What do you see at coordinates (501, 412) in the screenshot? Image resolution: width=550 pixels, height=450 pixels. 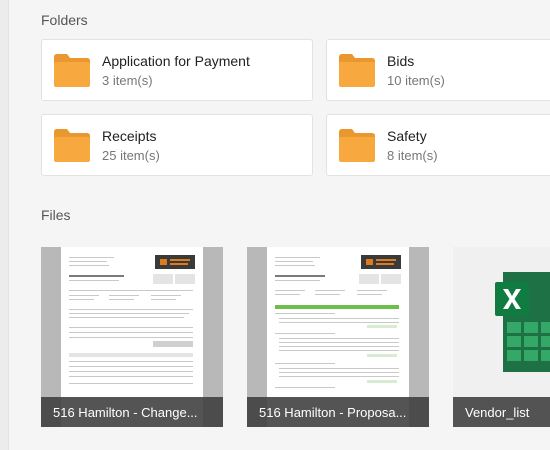 I see `file-name: Vendor_list` at bounding box center [501, 412].